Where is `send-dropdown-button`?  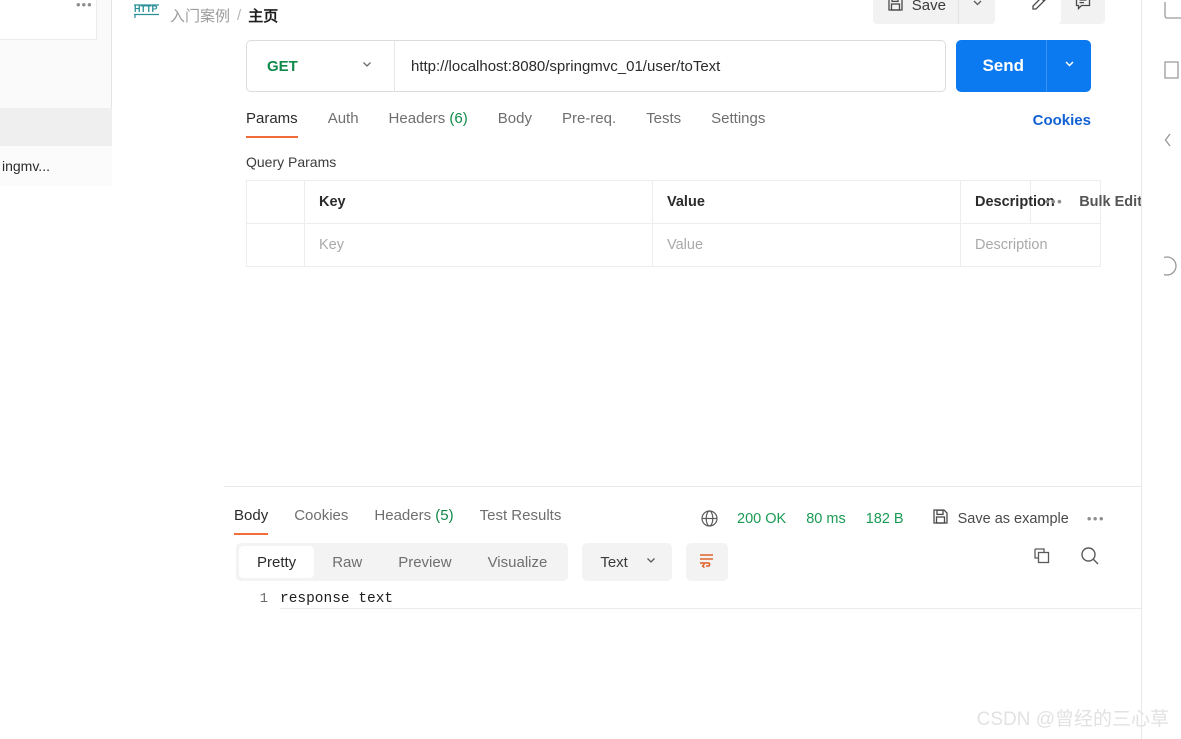
send-dropdown-button is located at coordinates (1069, 66).